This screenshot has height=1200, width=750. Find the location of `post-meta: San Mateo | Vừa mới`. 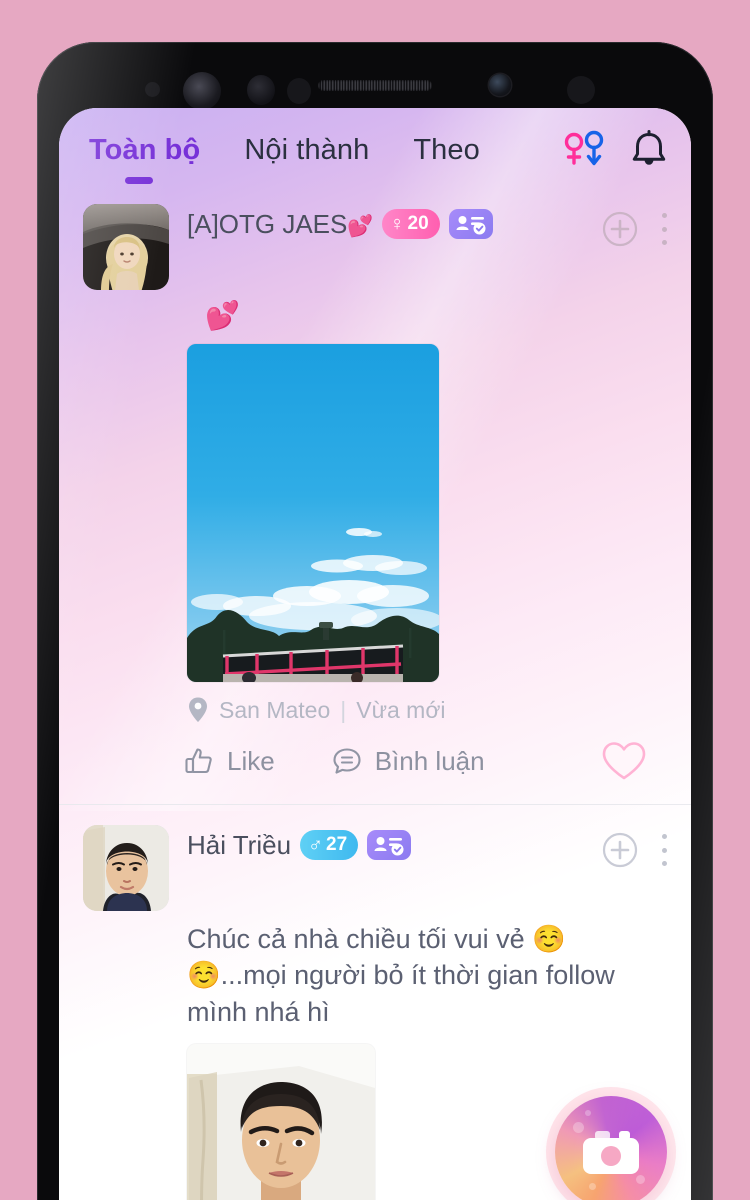

post-meta: San Mateo | Vừa mới is located at coordinates (376, 703).